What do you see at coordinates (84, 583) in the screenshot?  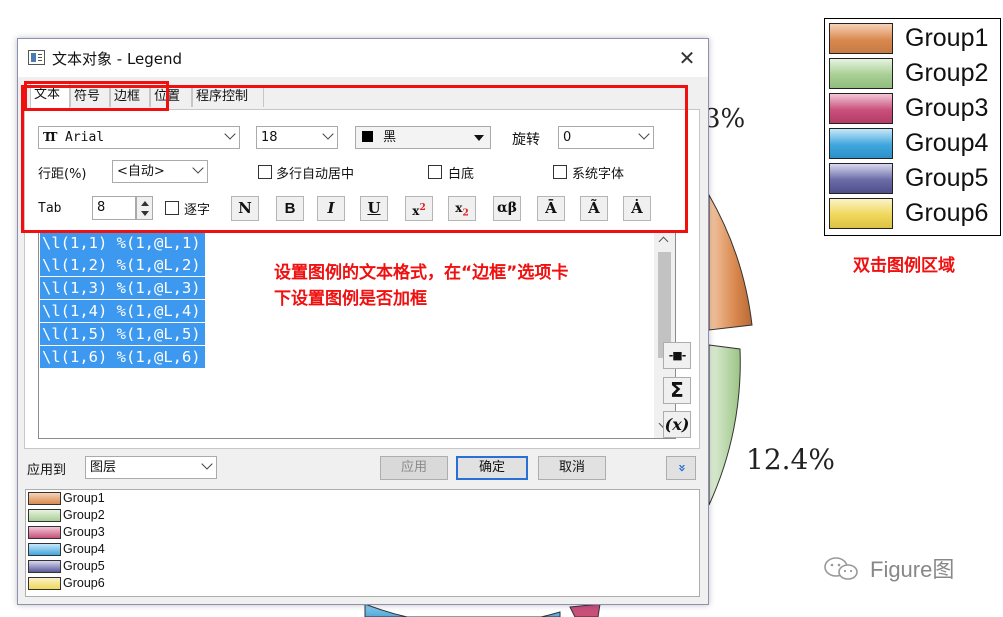 I see `preview-label: Group6` at bounding box center [84, 583].